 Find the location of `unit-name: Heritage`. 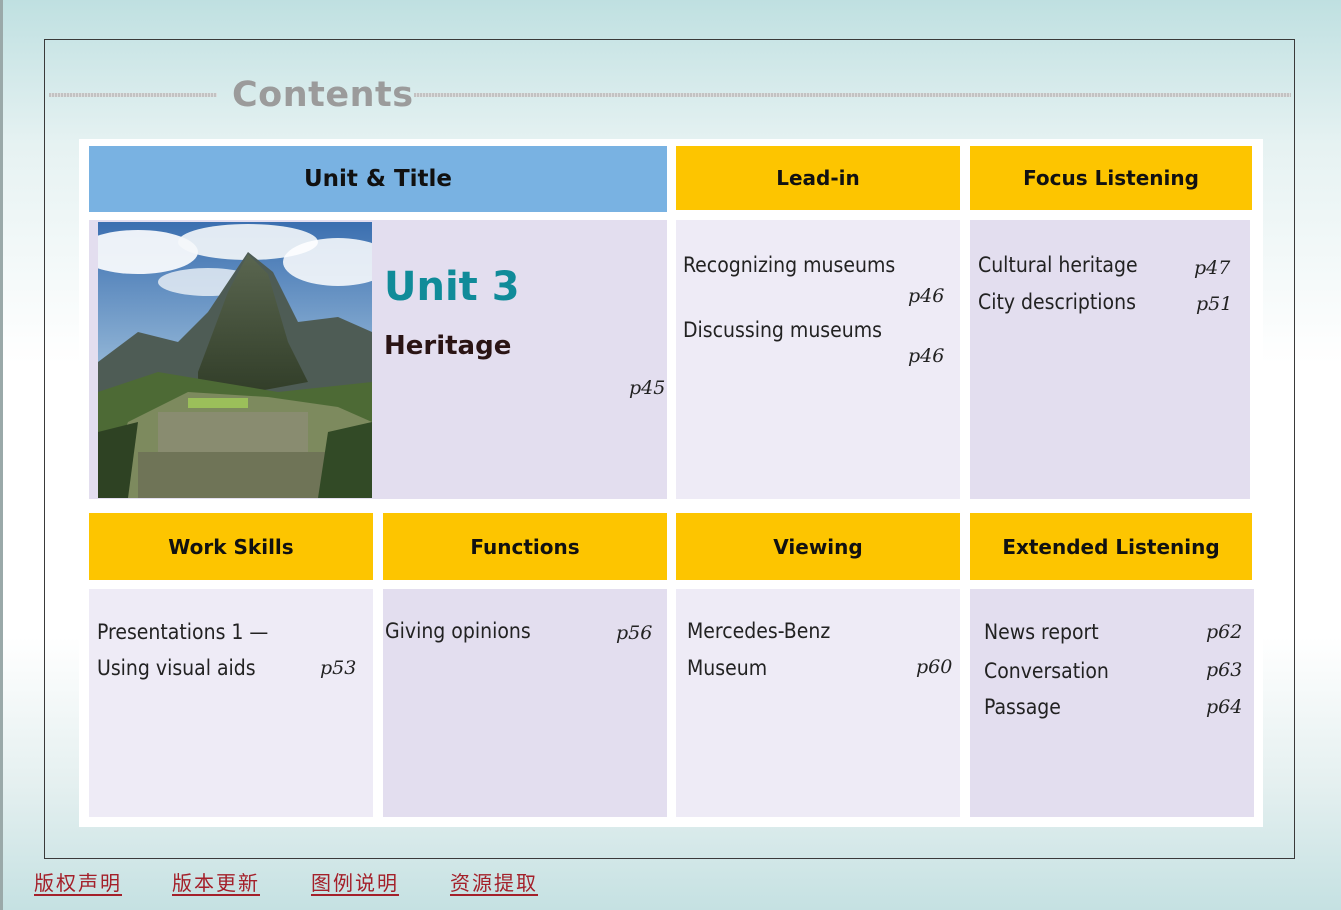

unit-name: Heritage is located at coordinates (447, 346).